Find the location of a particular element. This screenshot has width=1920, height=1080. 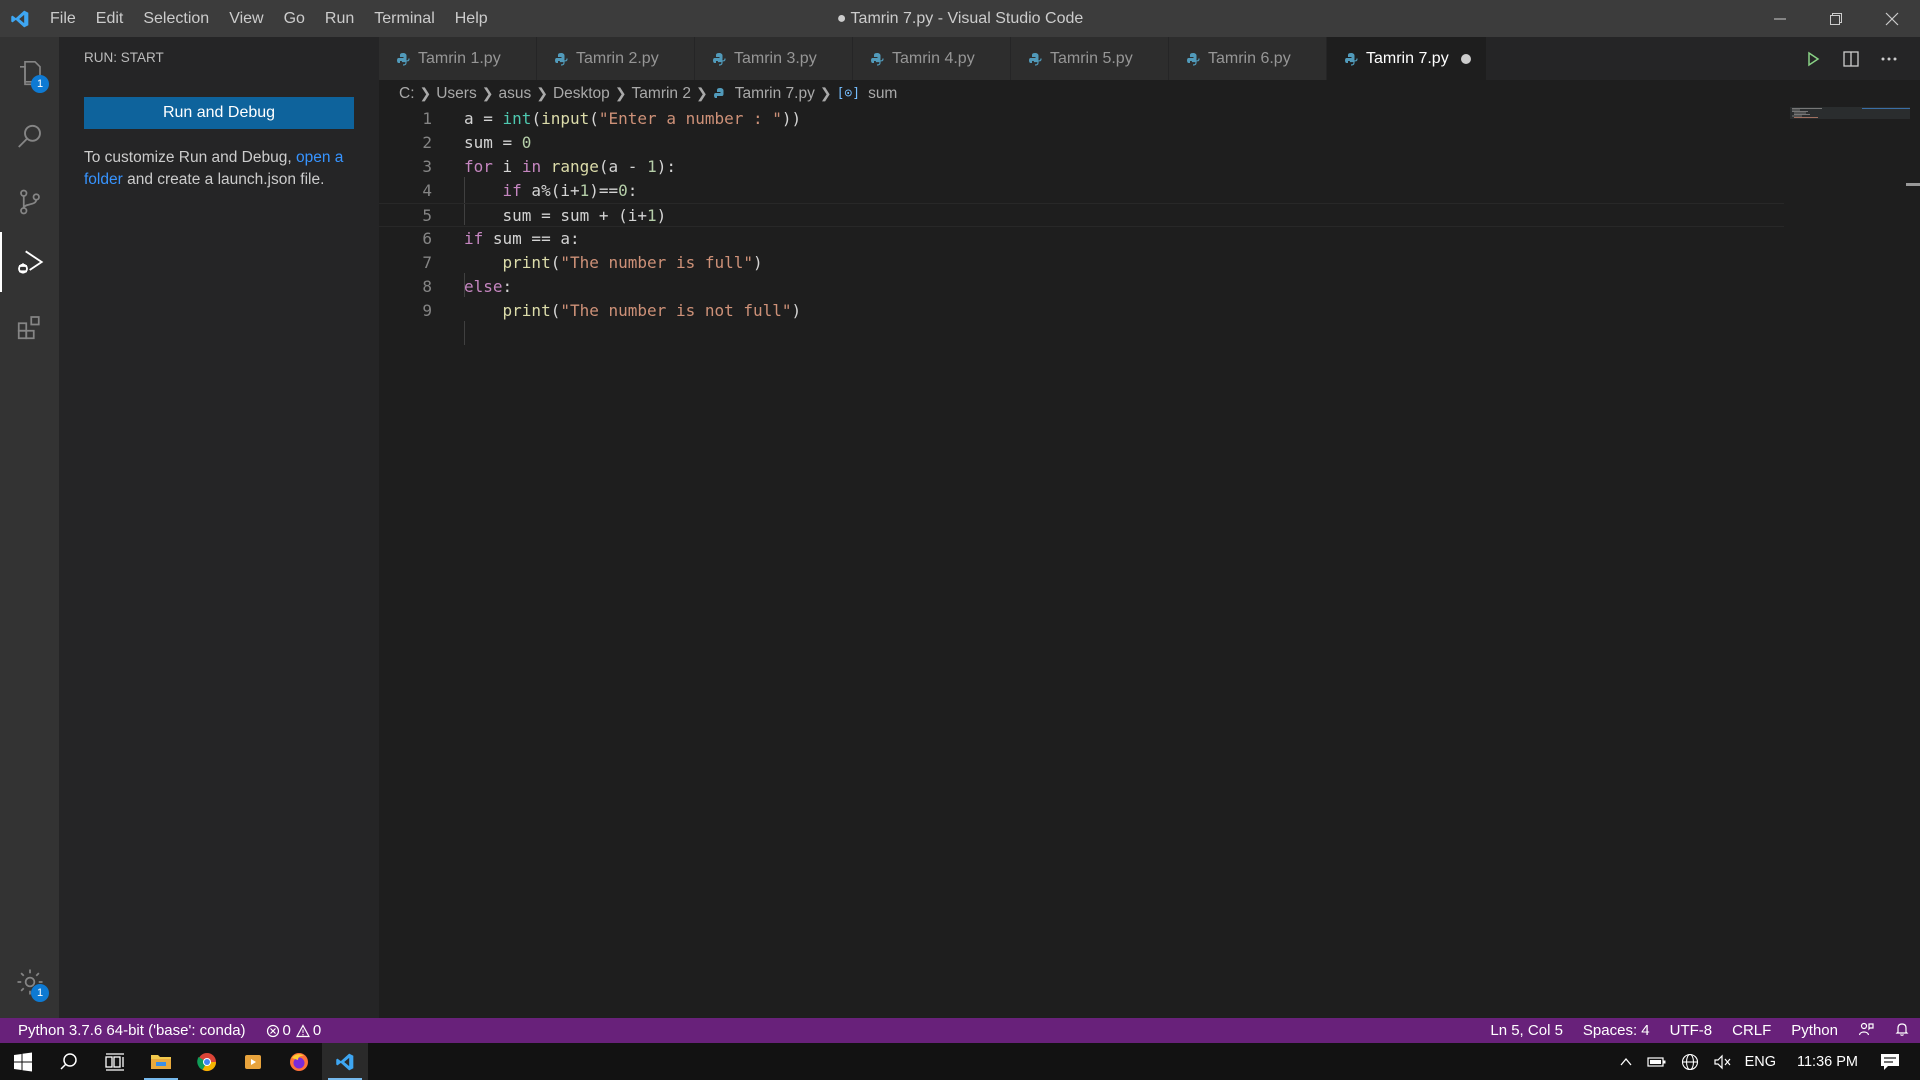

crumb-drive: C: is located at coordinates (407, 94).